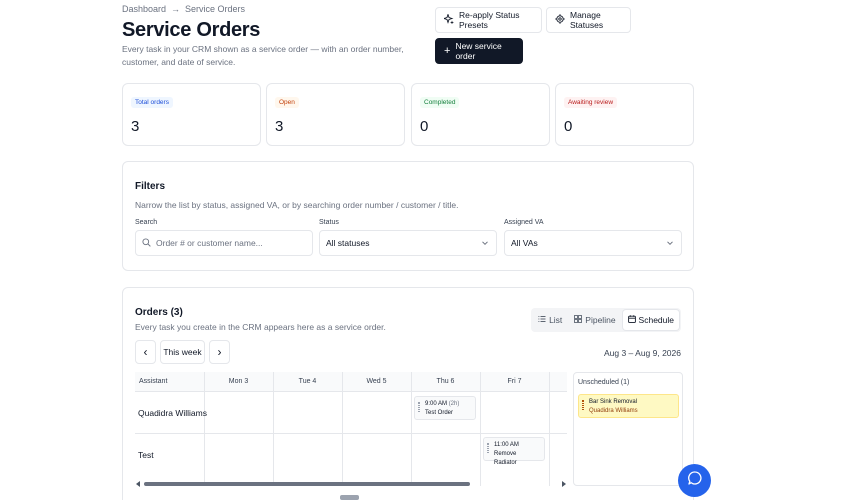 This screenshot has height=500, width=850. I want to click on search-icon, so click(146, 243).